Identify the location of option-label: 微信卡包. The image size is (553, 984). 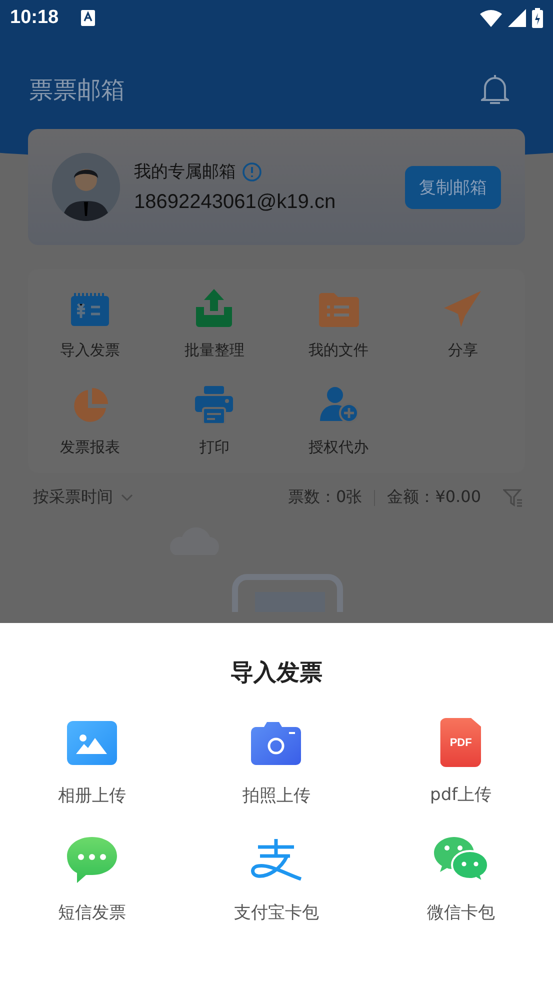
(460, 912).